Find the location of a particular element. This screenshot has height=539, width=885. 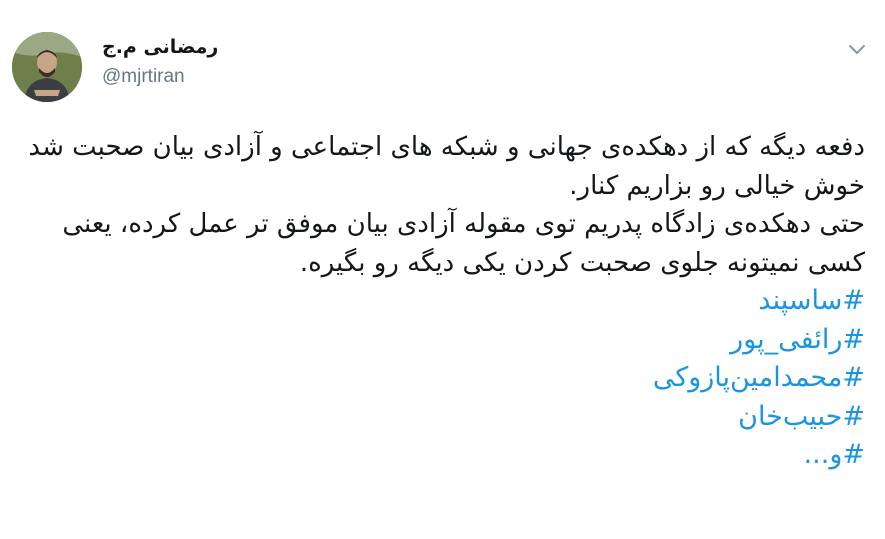

hashtag-link: #حبیب‌خان is located at coordinates (440, 417).